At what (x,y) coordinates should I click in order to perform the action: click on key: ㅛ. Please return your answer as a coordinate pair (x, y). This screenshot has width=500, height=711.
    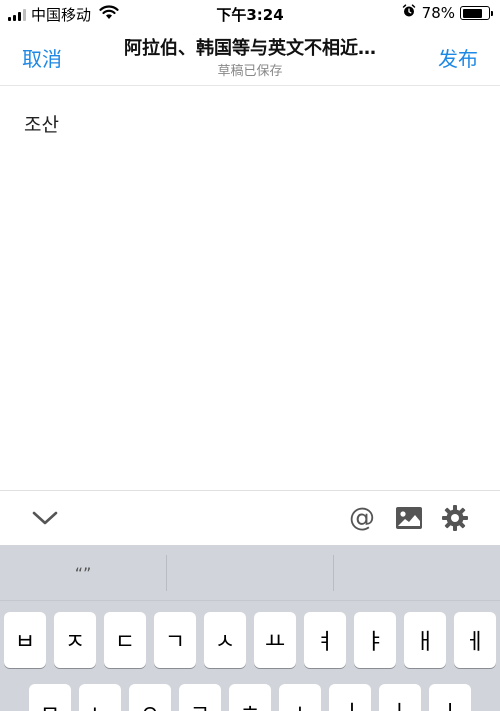
    Looking at the image, I should click on (275, 640).